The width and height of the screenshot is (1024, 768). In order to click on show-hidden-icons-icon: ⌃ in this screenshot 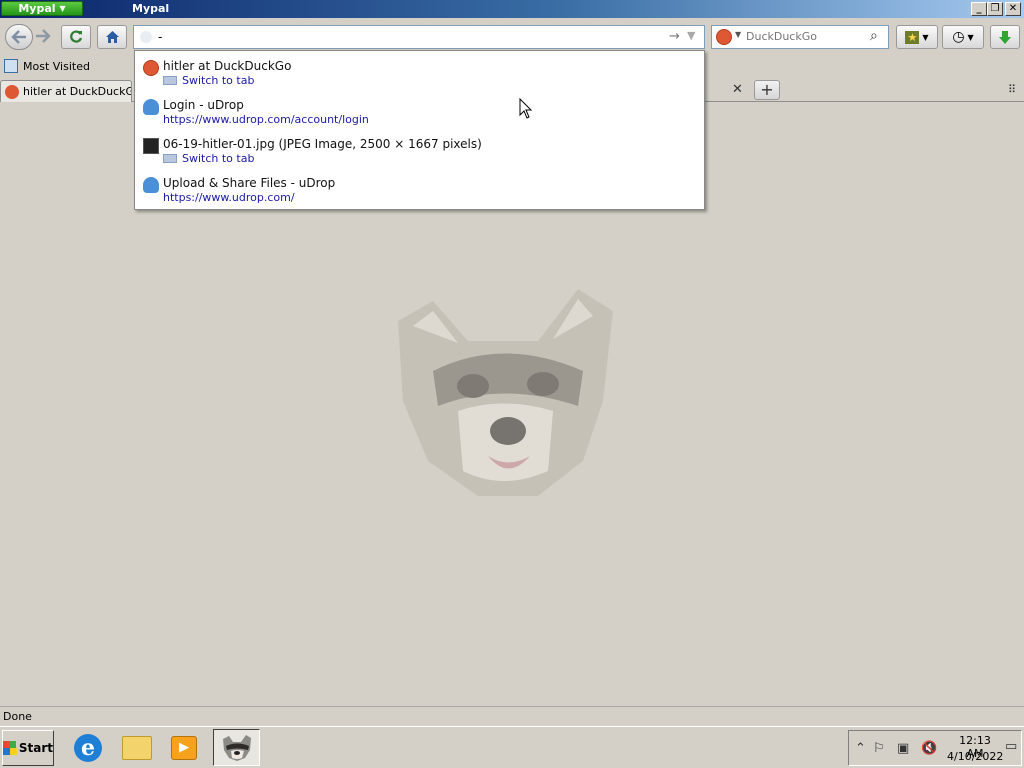, I will do `click(860, 748)`.